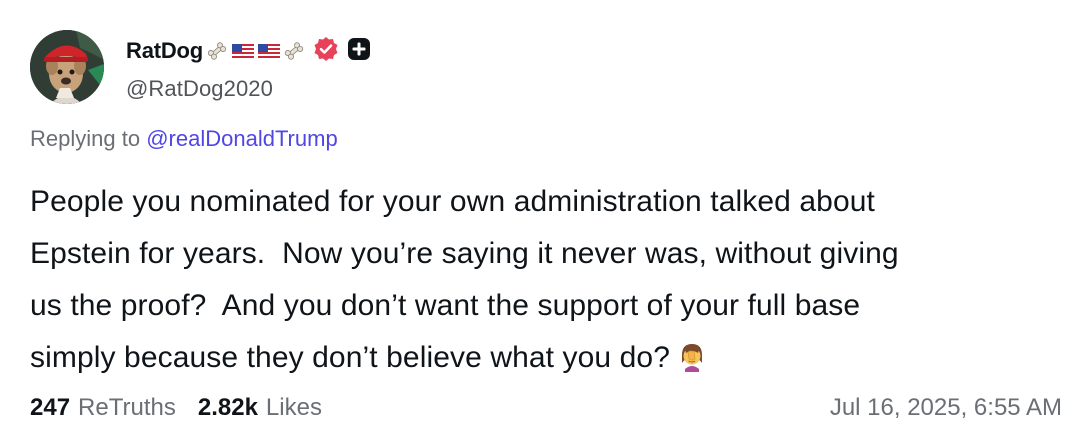 The height and width of the screenshot is (448, 1080). I want to click on reply-context: Replying to @realDonaldTrump, so click(184, 139).